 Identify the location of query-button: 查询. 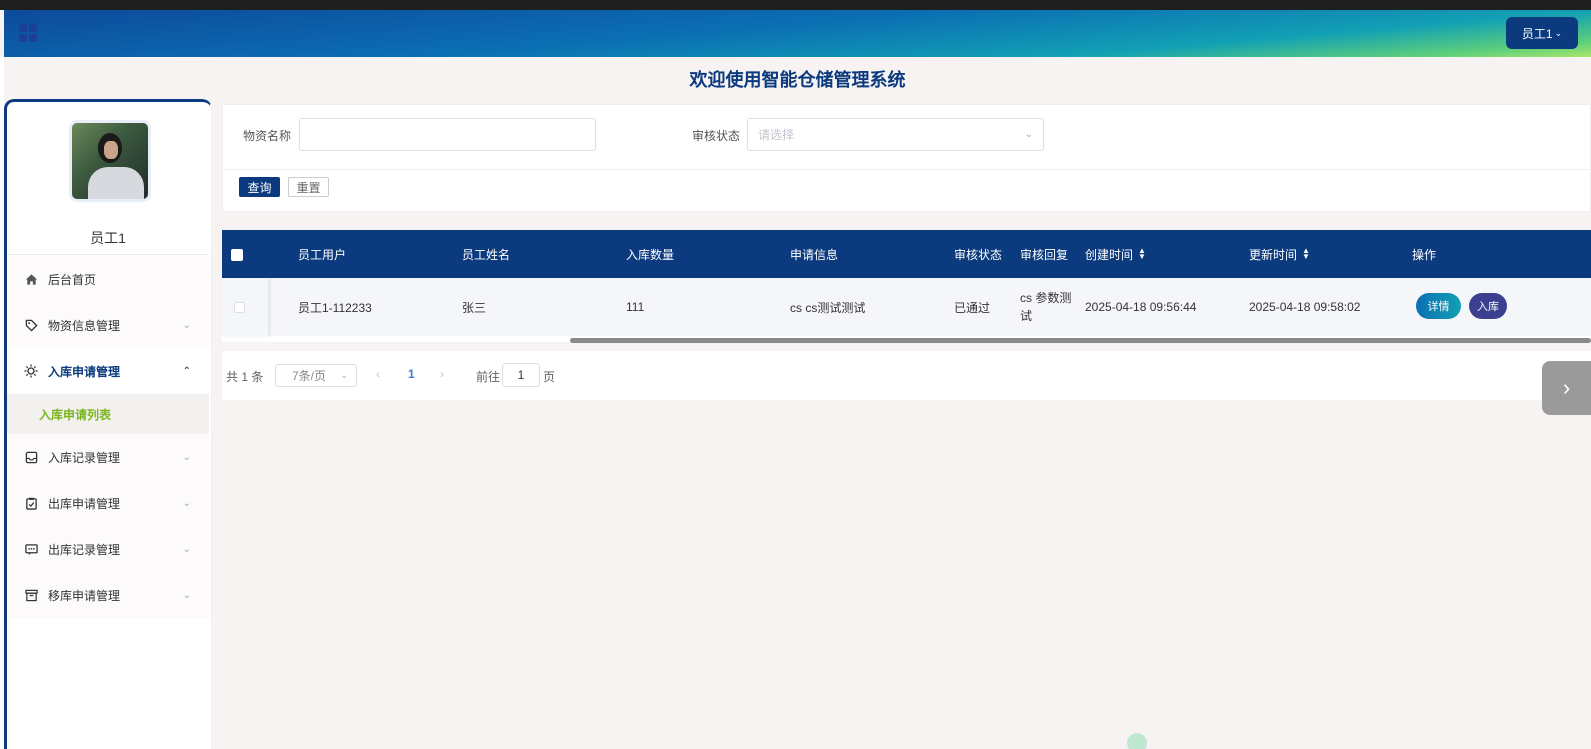
(259, 187).